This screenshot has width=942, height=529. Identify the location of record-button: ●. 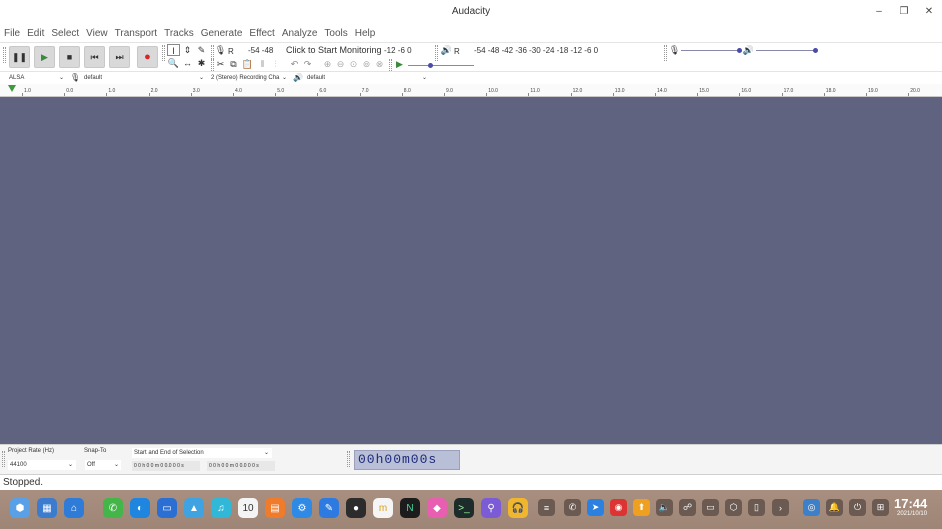
(147, 57).